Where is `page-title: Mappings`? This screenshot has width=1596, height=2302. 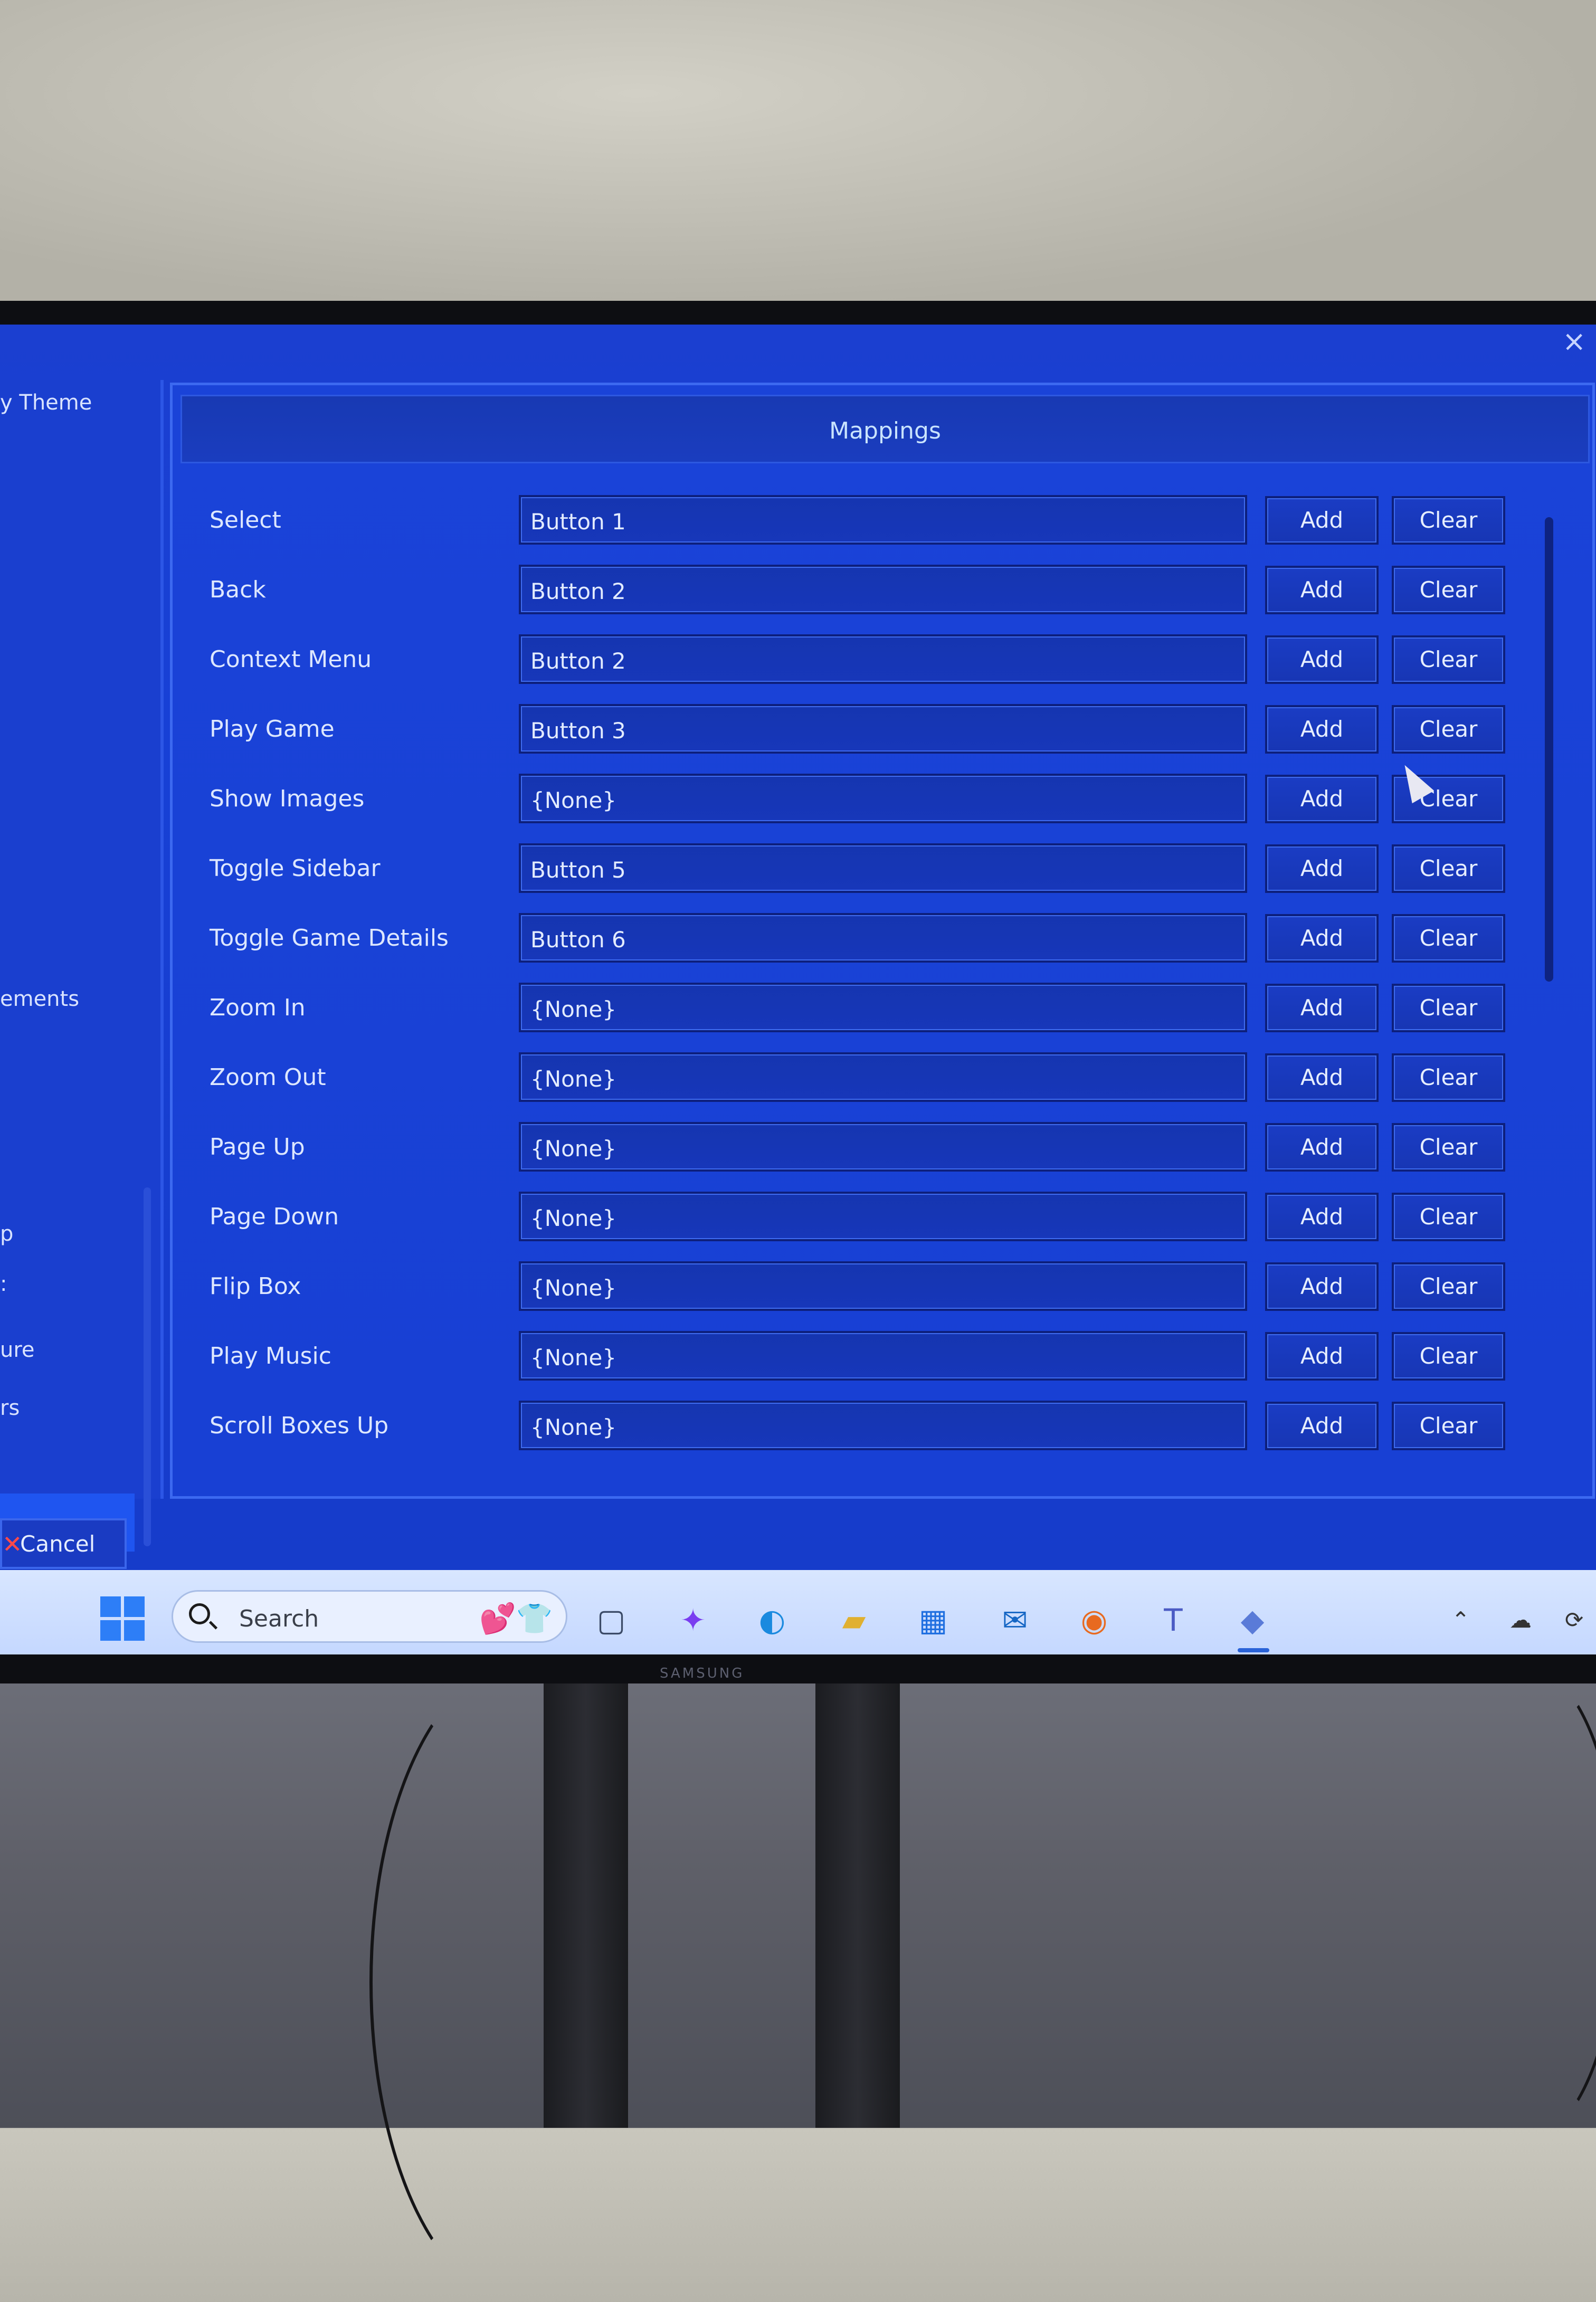 page-title: Mappings is located at coordinates (885, 431).